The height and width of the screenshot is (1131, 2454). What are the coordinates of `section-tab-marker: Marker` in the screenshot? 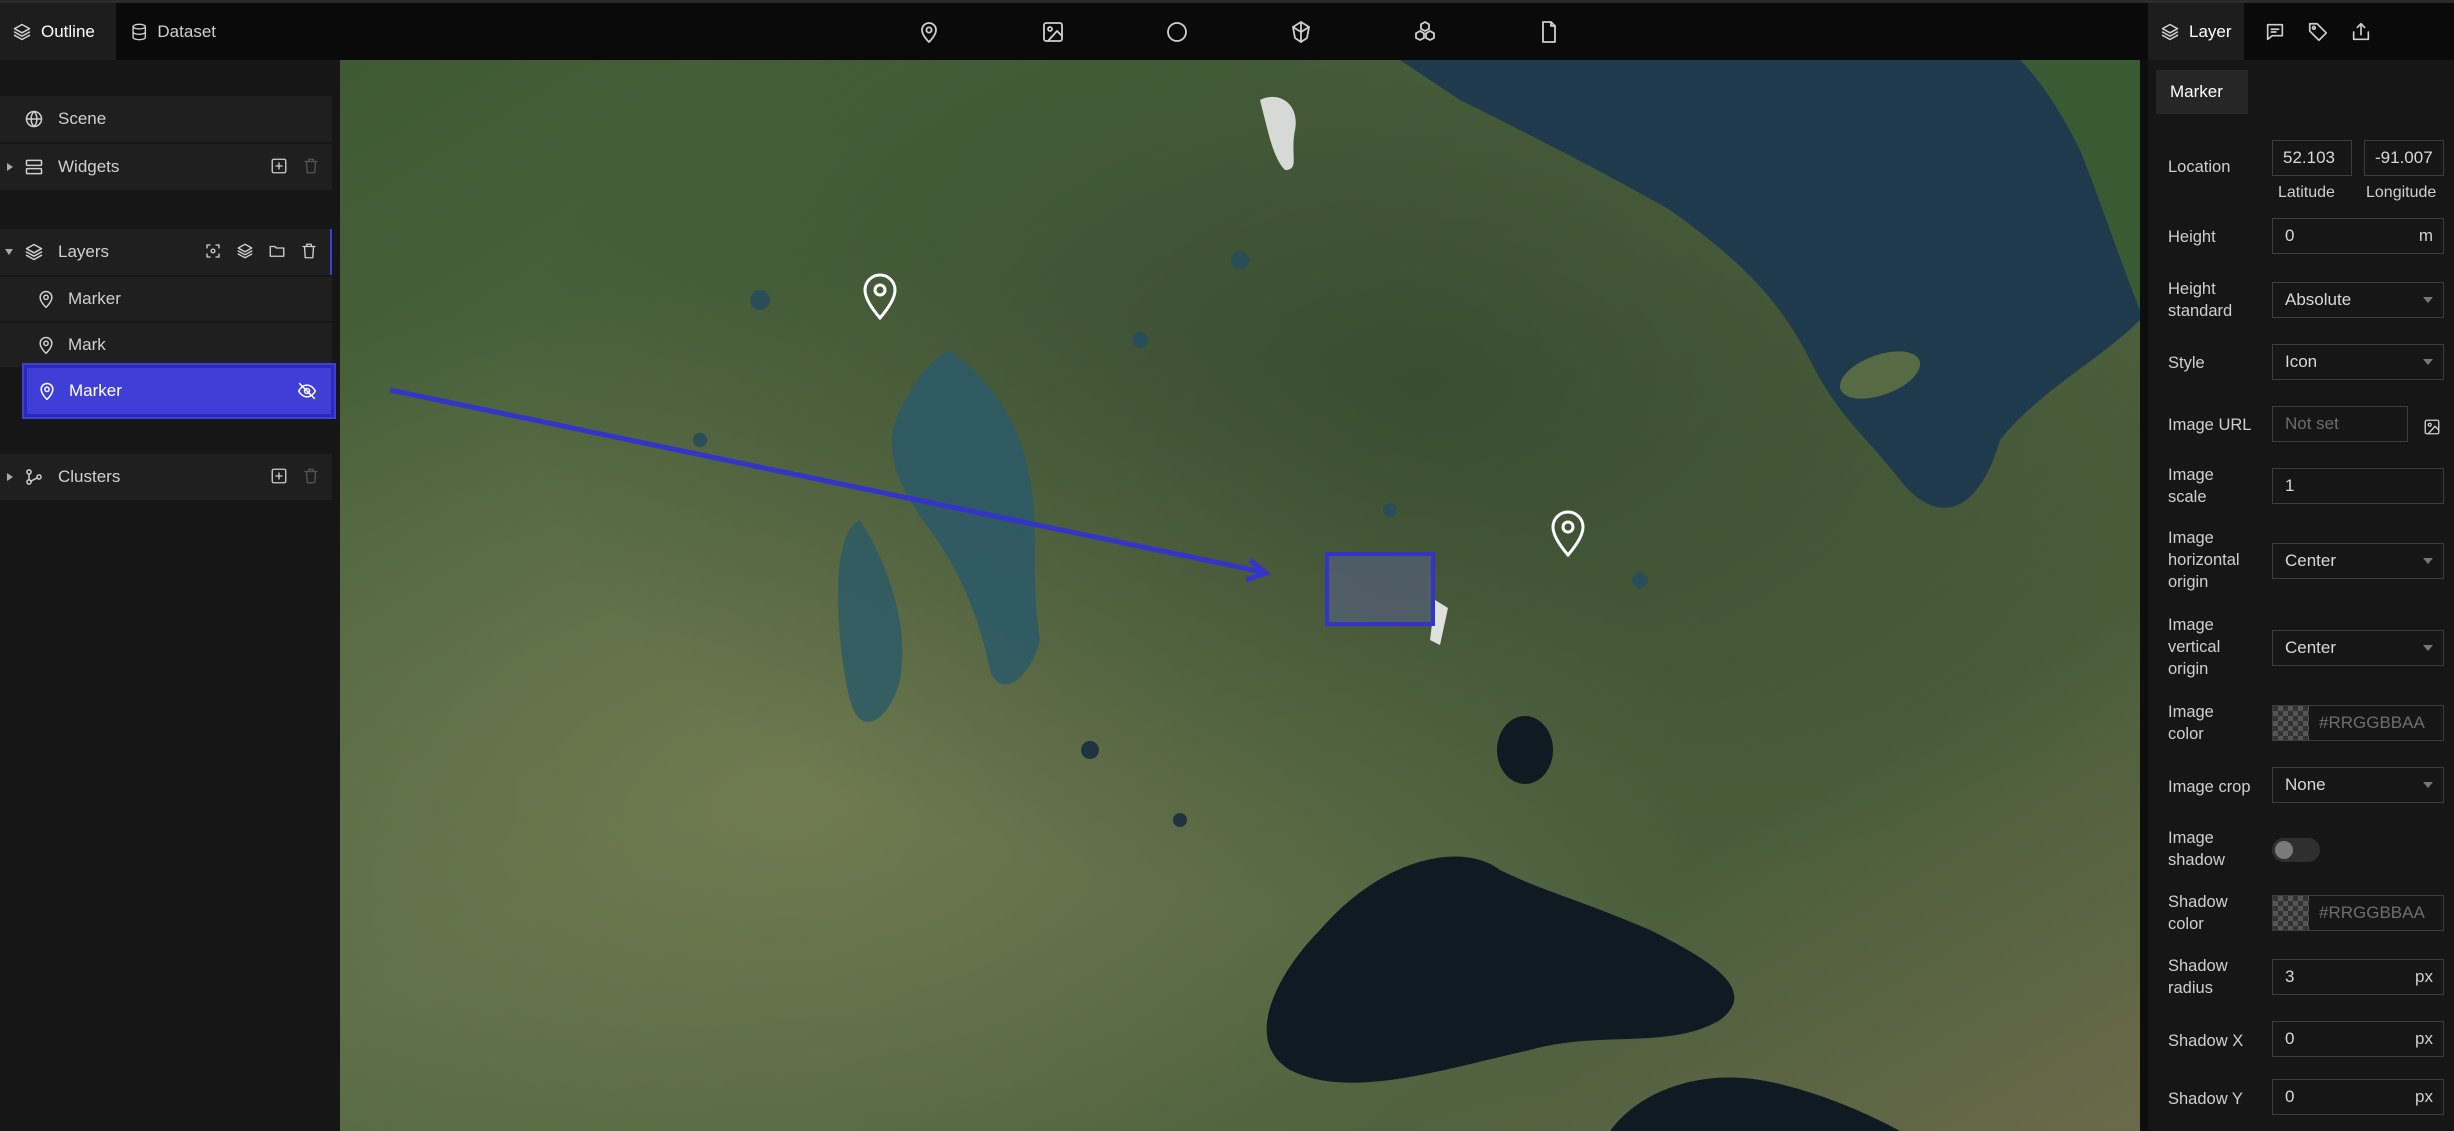 It's located at (2202, 92).